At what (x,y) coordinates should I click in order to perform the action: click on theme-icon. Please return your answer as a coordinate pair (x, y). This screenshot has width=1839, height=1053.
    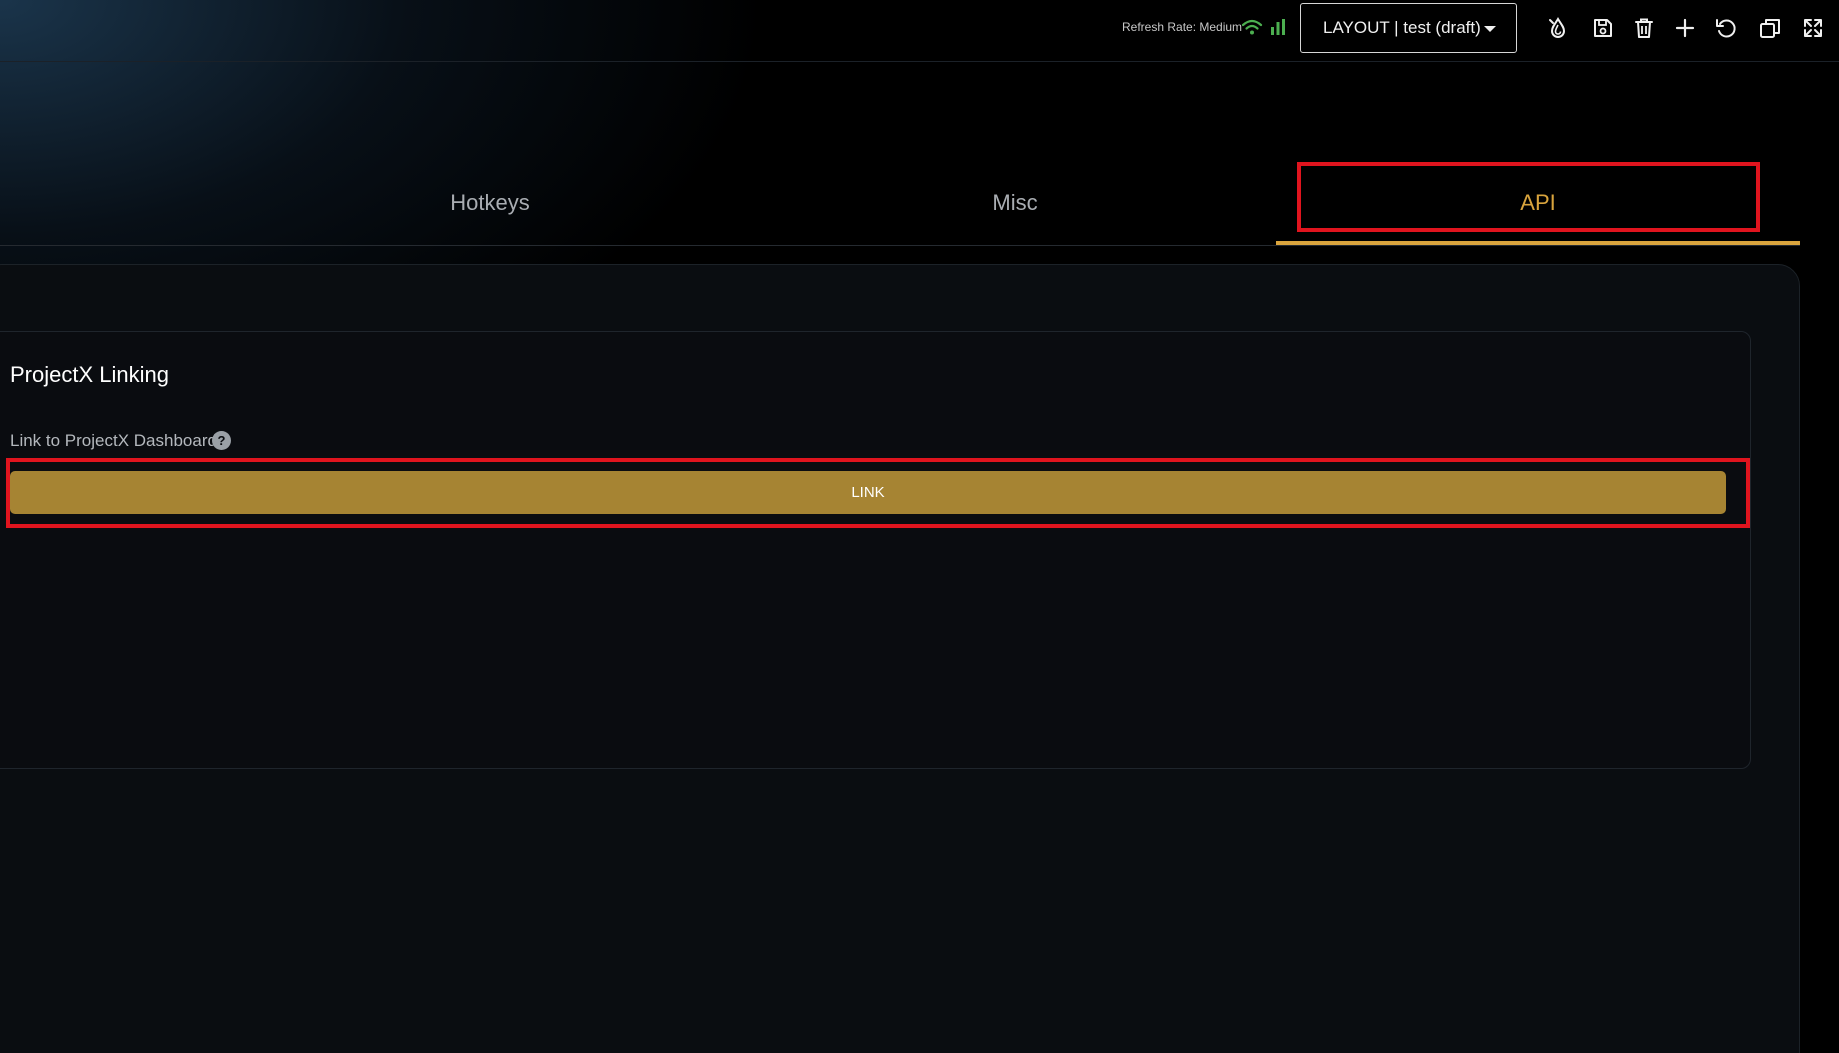
    Looking at the image, I should click on (1558, 28).